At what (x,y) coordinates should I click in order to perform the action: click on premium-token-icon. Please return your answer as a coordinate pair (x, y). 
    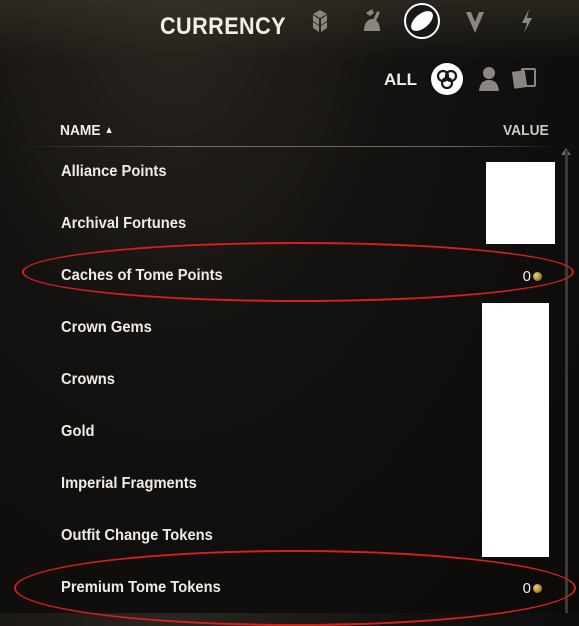
    Looking at the image, I should click on (537, 588).